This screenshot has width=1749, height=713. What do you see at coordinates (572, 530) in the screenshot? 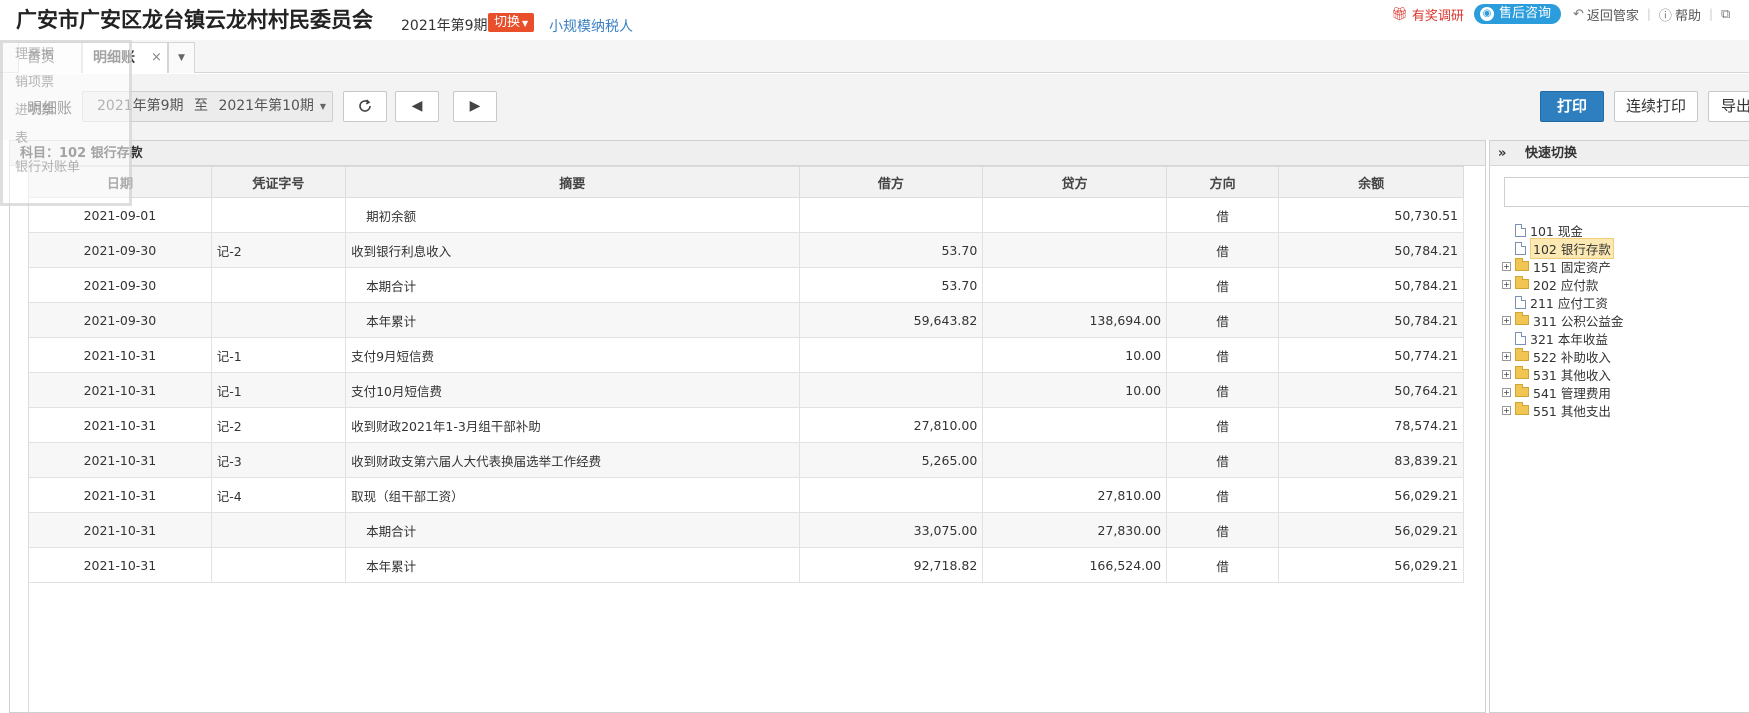
I see `cell-summary: 本期合计` at bounding box center [572, 530].